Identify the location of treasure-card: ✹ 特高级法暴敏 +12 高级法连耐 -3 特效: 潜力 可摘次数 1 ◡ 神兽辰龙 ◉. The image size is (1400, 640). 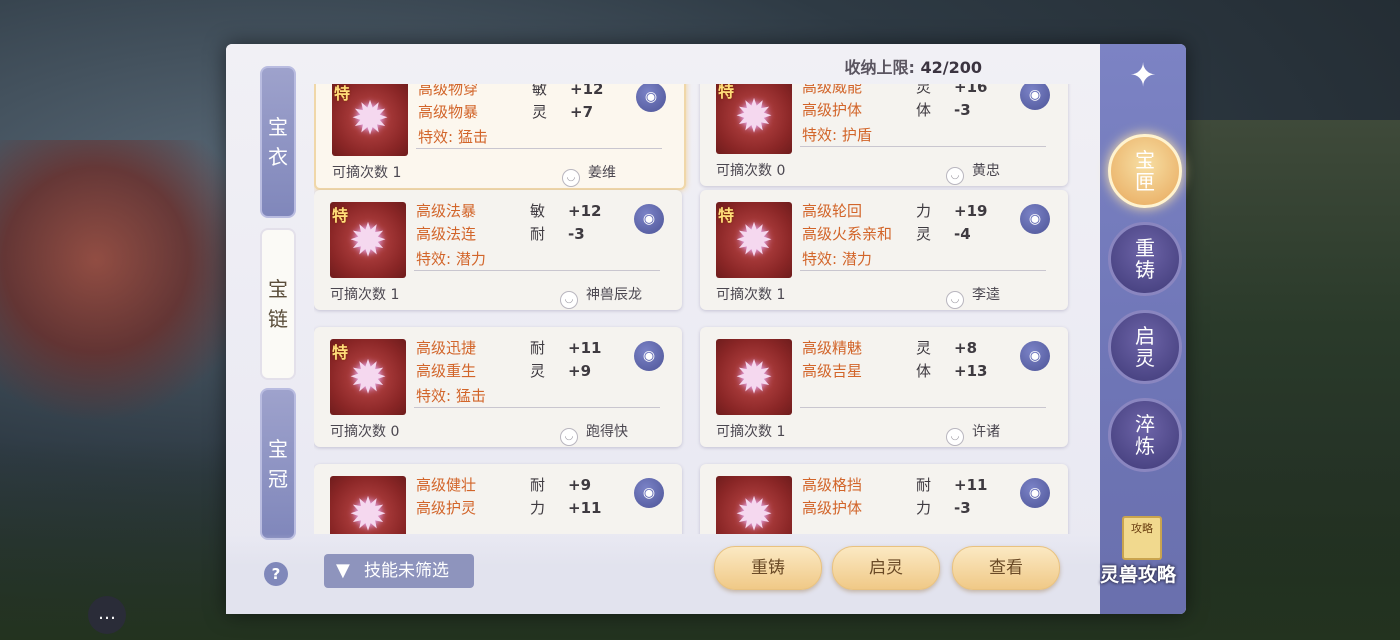
(498, 250).